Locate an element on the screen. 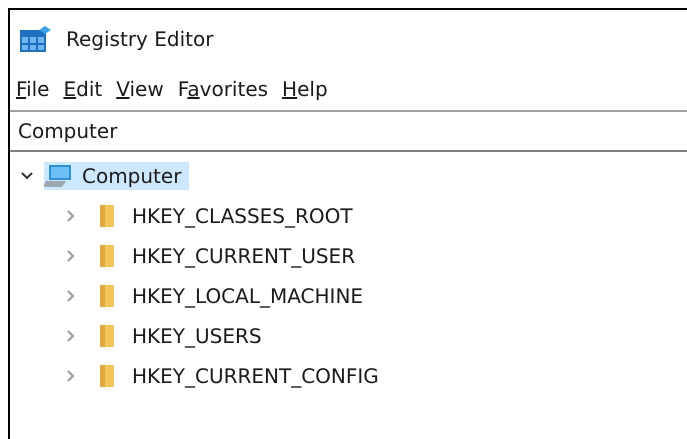  address-field: Computer is located at coordinates (68, 131).